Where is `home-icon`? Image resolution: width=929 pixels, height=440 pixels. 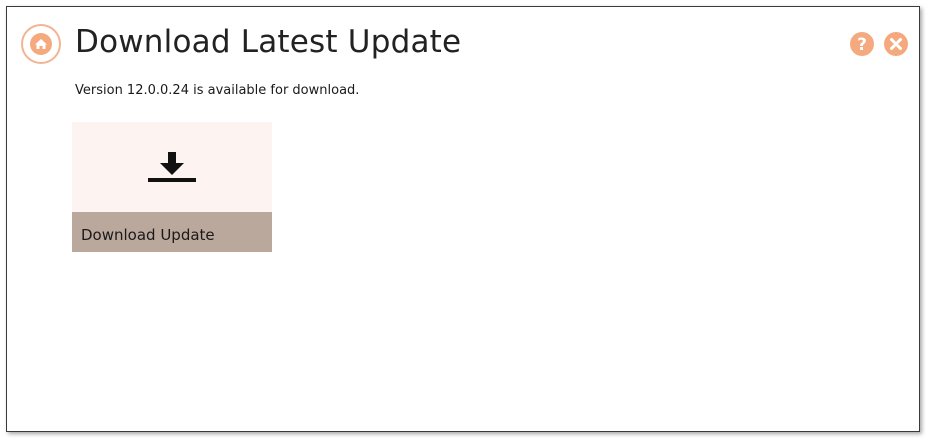
home-icon is located at coordinates (41, 44).